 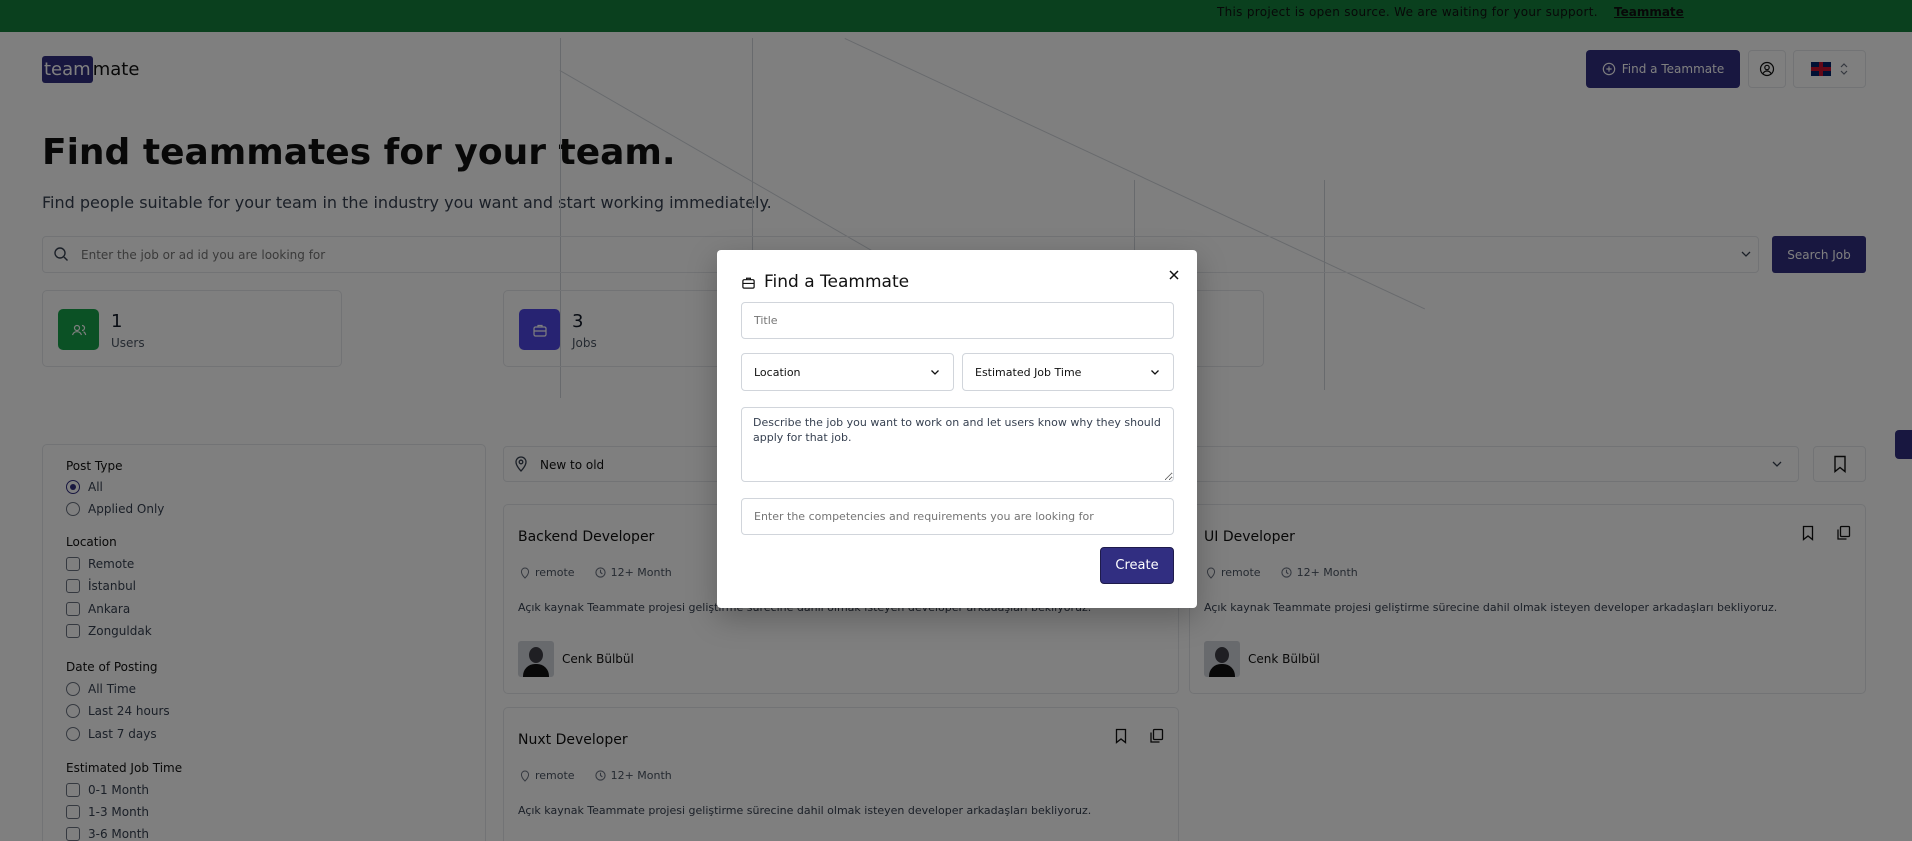 I want to click on close-icon, so click(x=1174, y=275).